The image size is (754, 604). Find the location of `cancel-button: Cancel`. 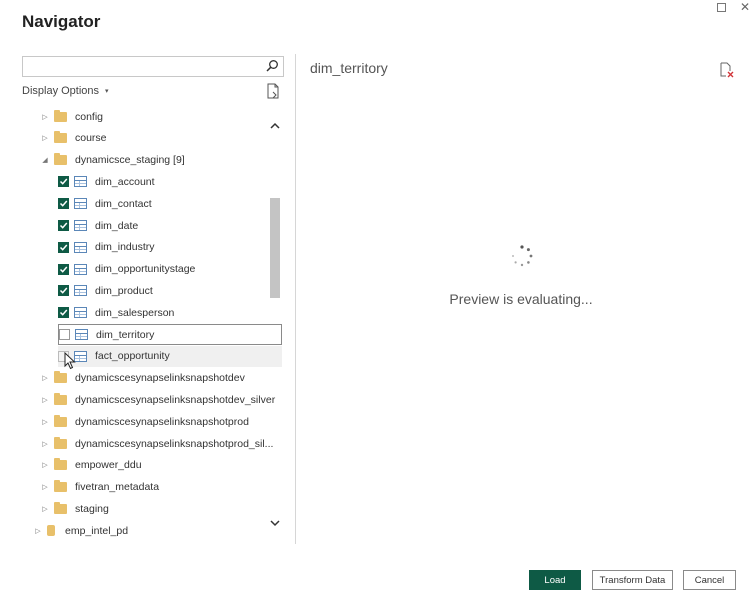

cancel-button: Cancel is located at coordinates (709, 580).